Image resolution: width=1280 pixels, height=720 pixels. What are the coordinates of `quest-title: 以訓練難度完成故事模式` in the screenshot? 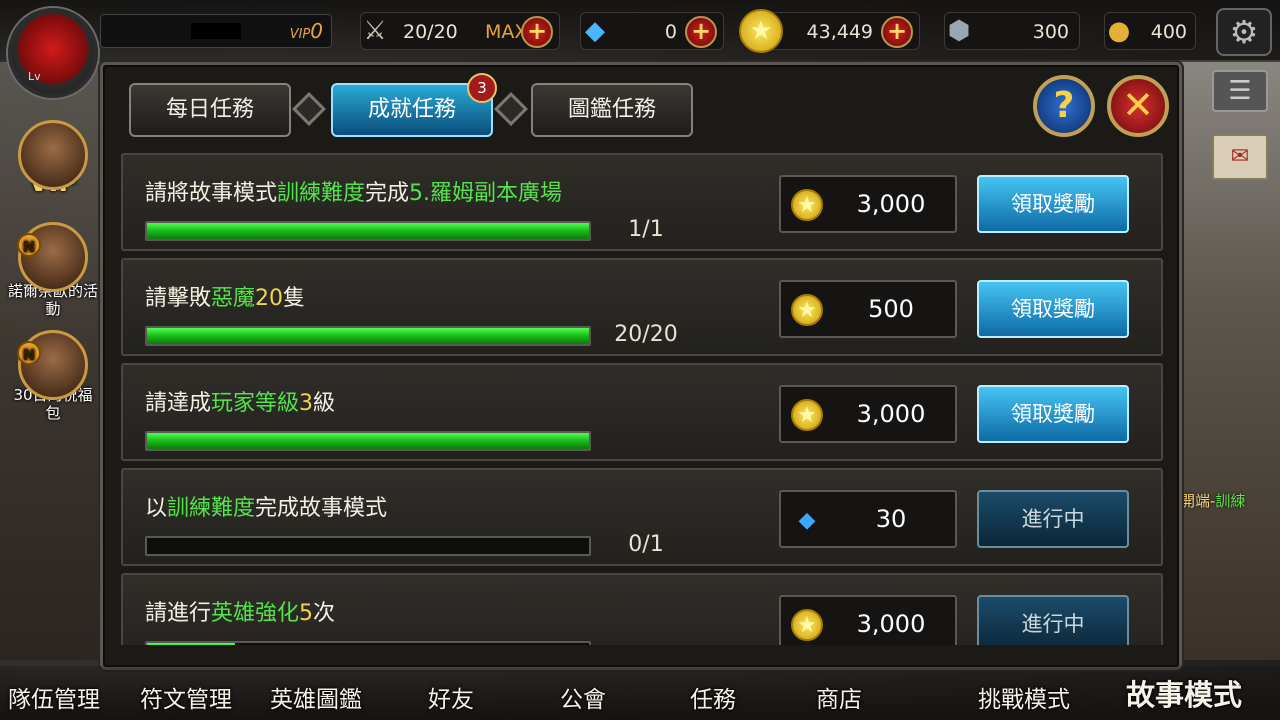 It's located at (266, 506).